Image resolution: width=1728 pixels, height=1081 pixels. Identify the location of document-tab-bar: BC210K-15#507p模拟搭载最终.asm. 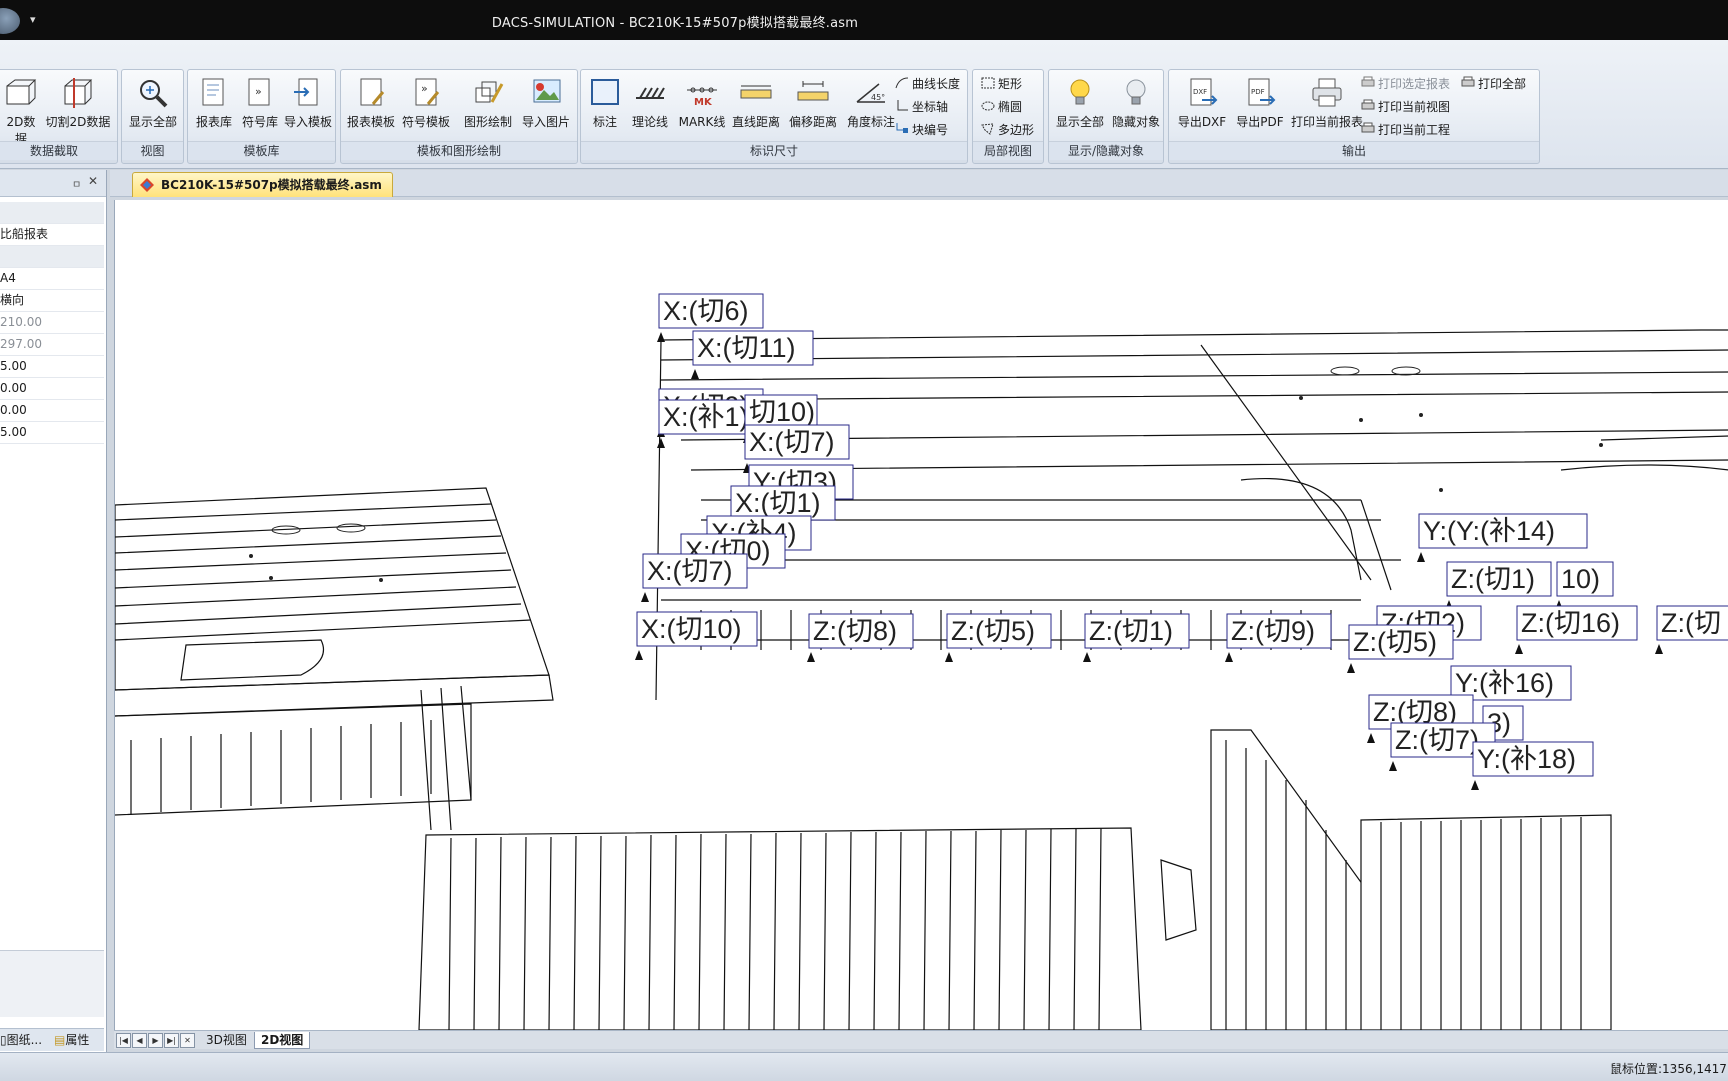
(919, 183).